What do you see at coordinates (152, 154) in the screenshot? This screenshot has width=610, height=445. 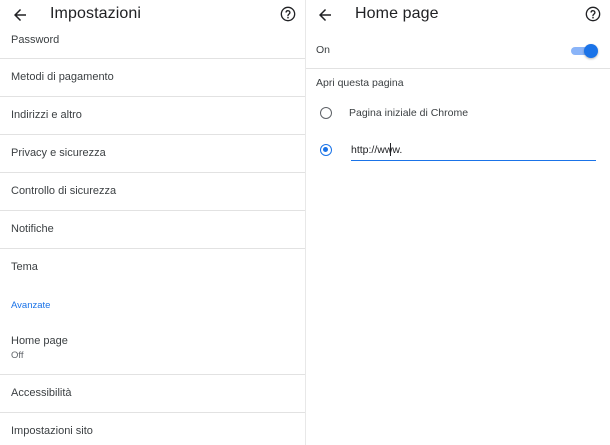 I see `settings-item-privacy: Privacy e sicurezza` at bounding box center [152, 154].